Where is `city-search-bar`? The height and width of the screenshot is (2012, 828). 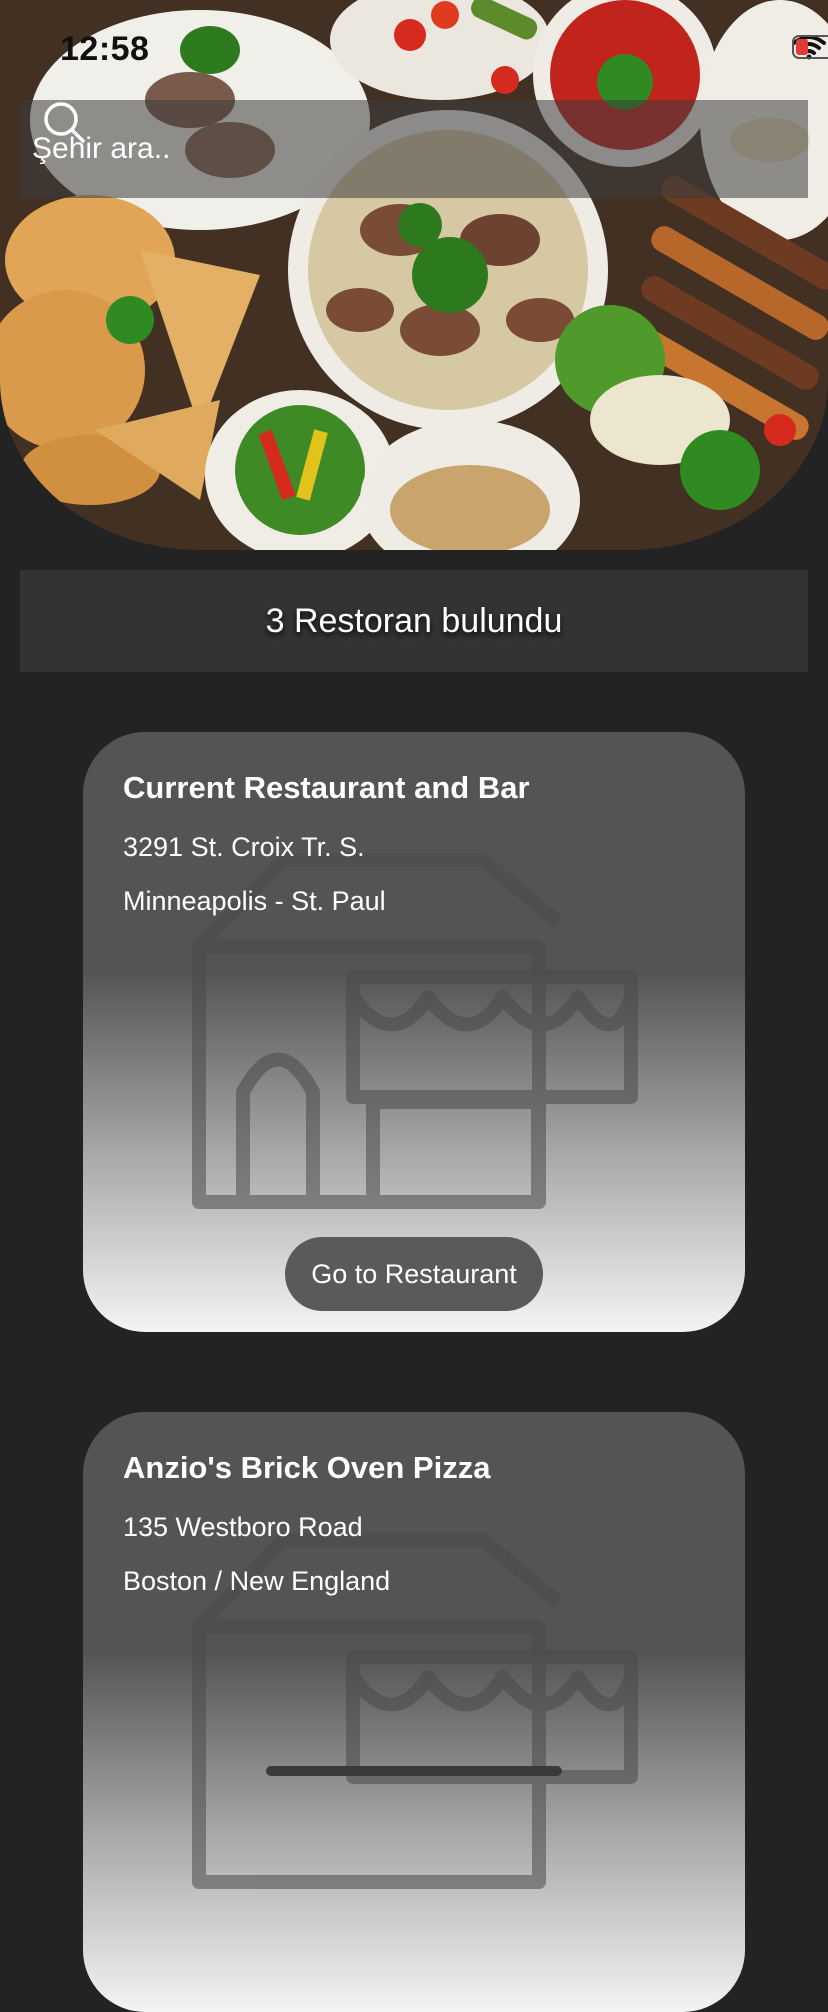
city-search-bar is located at coordinates (414, 149).